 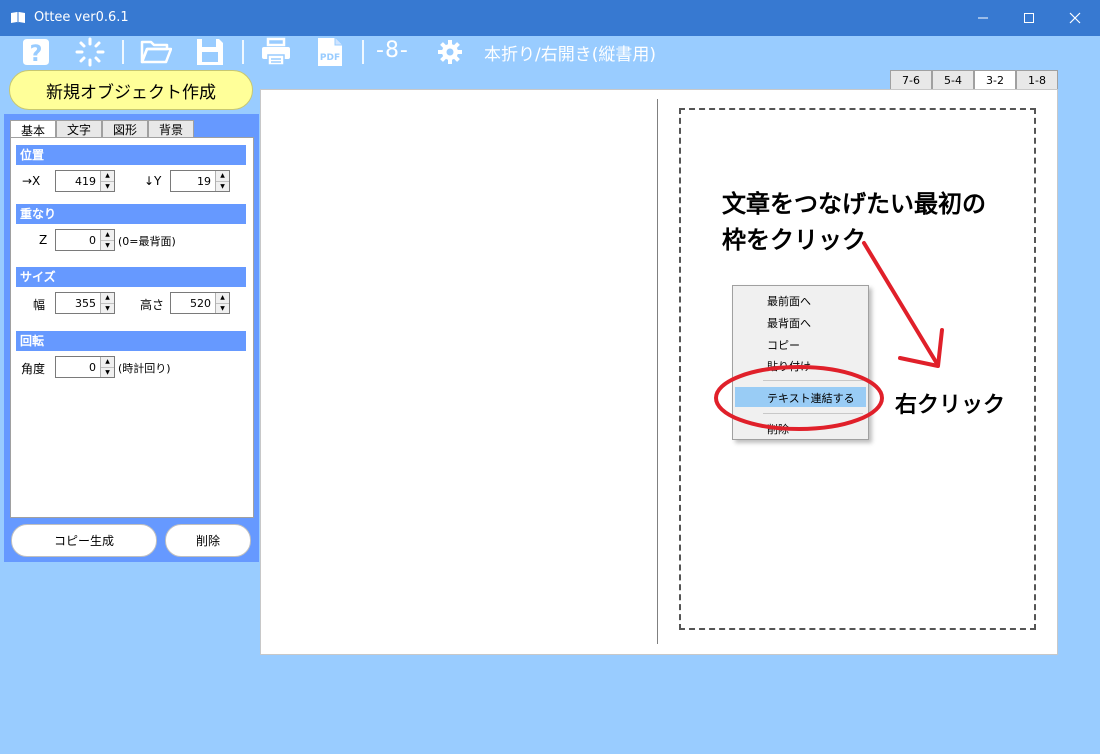 What do you see at coordinates (789, 301) in the screenshot?
I see `menu-item-bring-front: 最前面へ` at bounding box center [789, 301].